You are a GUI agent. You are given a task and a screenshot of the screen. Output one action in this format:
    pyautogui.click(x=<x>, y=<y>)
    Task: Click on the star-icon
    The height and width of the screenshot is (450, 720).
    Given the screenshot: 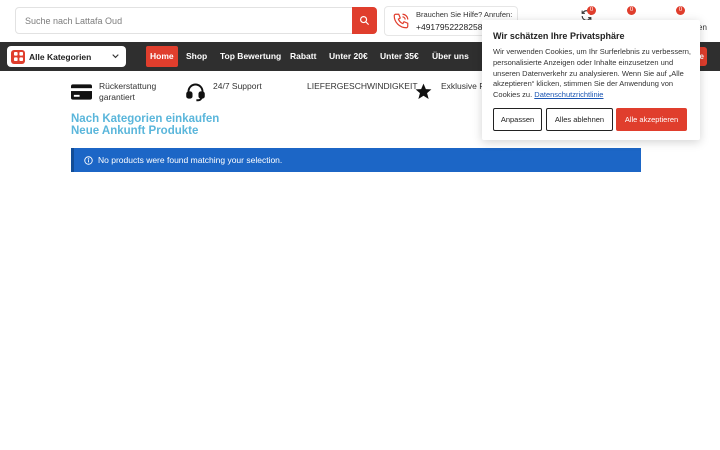 What is the action you would take?
    pyautogui.click(x=423, y=91)
    